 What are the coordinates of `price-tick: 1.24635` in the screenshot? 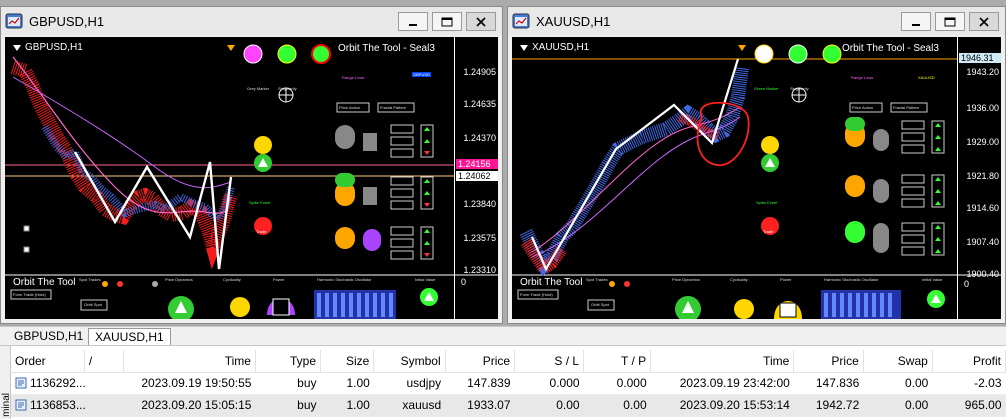 It's located at (479, 104).